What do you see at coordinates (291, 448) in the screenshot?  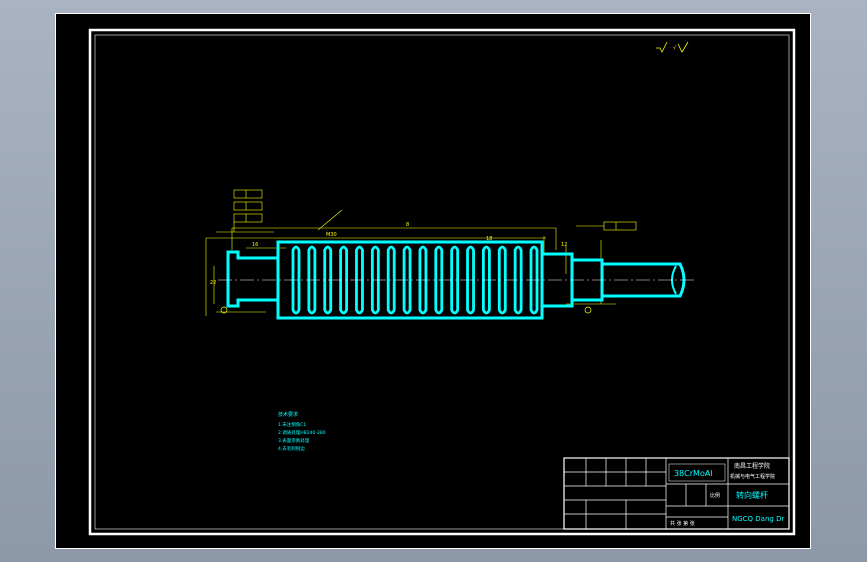 I see `note-4: 4.去毛刺锐边` at bounding box center [291, 448].